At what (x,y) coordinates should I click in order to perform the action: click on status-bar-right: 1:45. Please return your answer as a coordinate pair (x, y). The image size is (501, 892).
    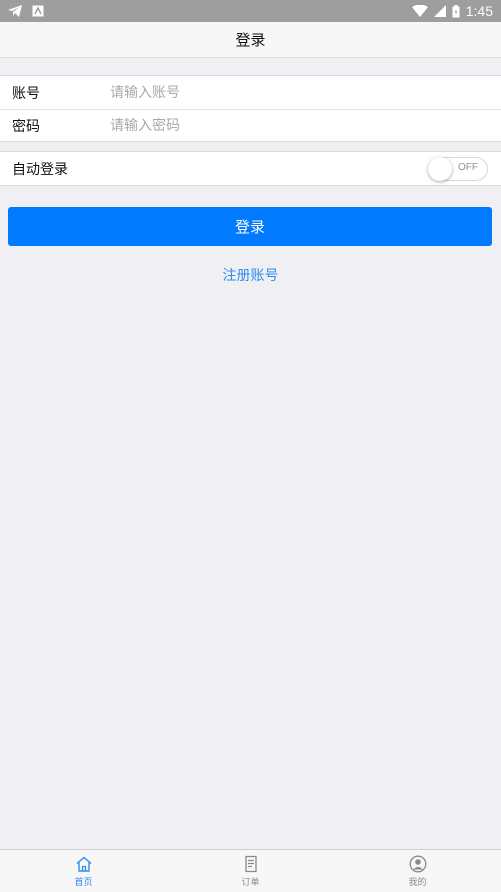
    Looking at the image, I should click on (452, 11).